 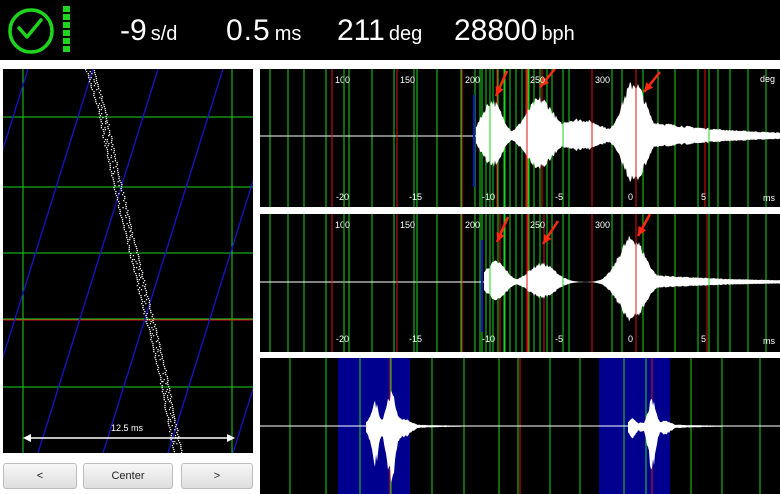 I want to click on scale-label: 12.5 ms, so click(x=127, y=428).